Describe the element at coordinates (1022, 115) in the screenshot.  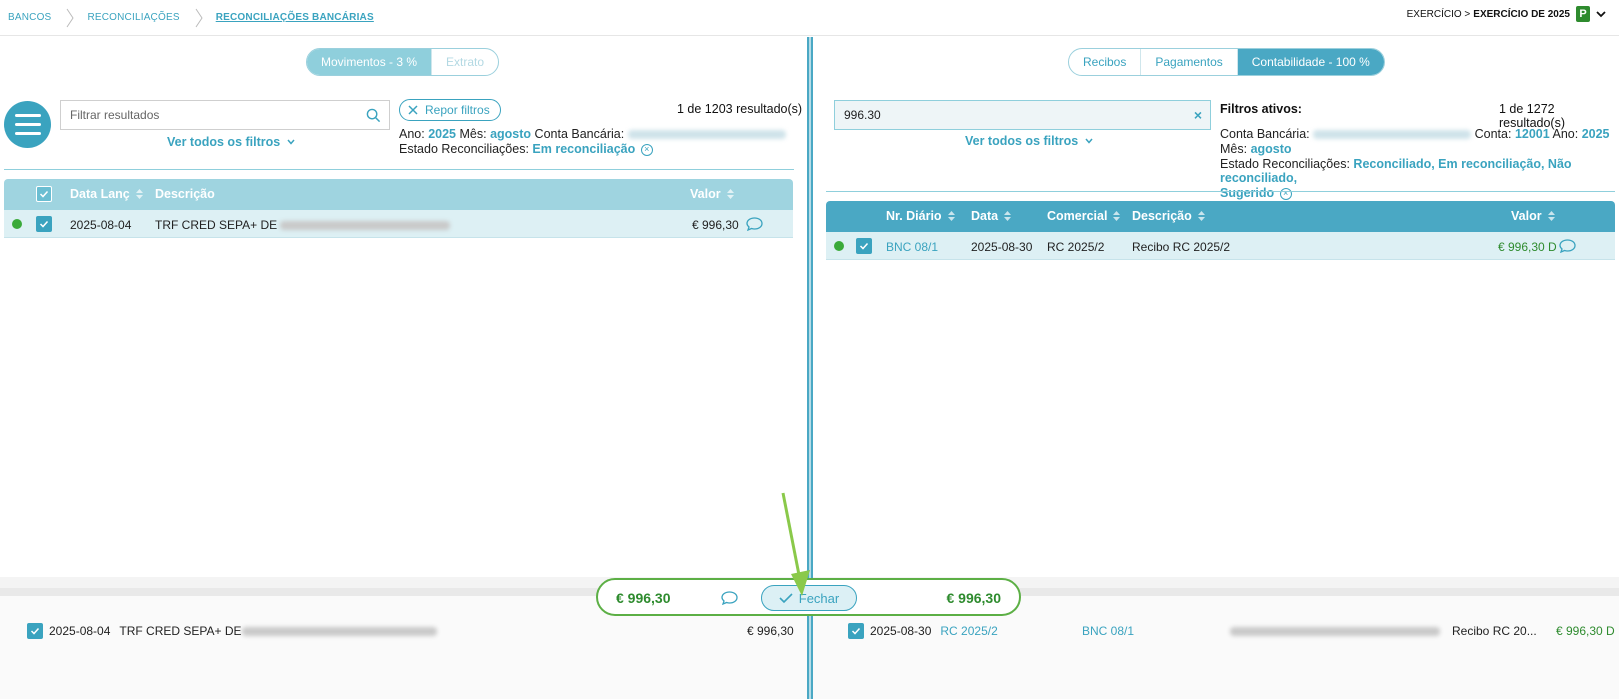
I see `search-input: 996.30 ×` at that location.